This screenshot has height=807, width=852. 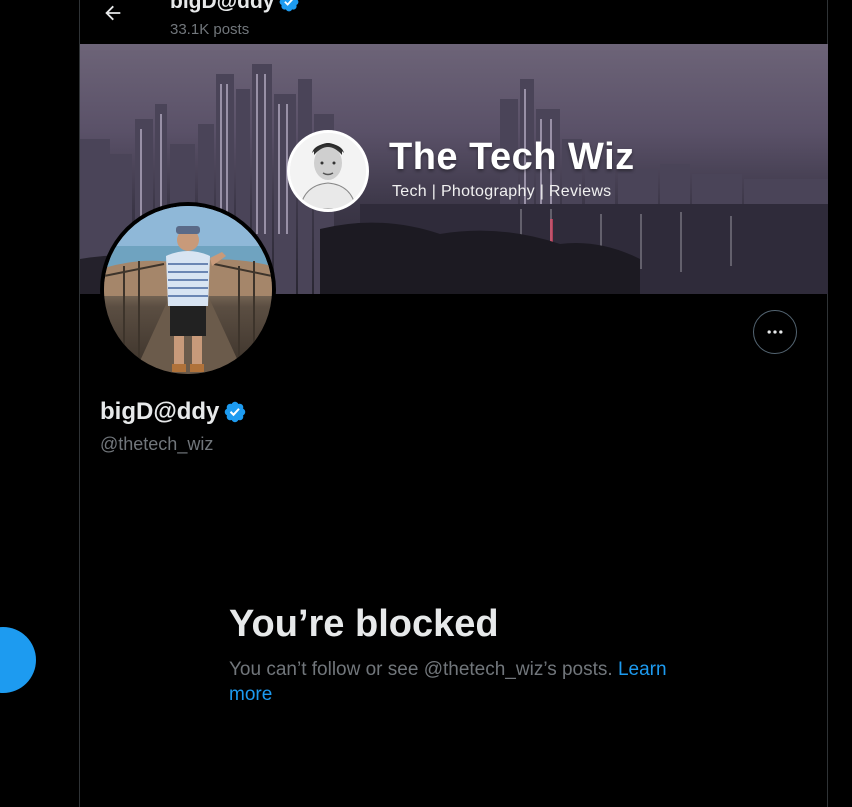 What do you see at coordinates (160, 411) in the screenshot?
I see `display-name-text: bigD@ddy` at bounding box center [160, 411].